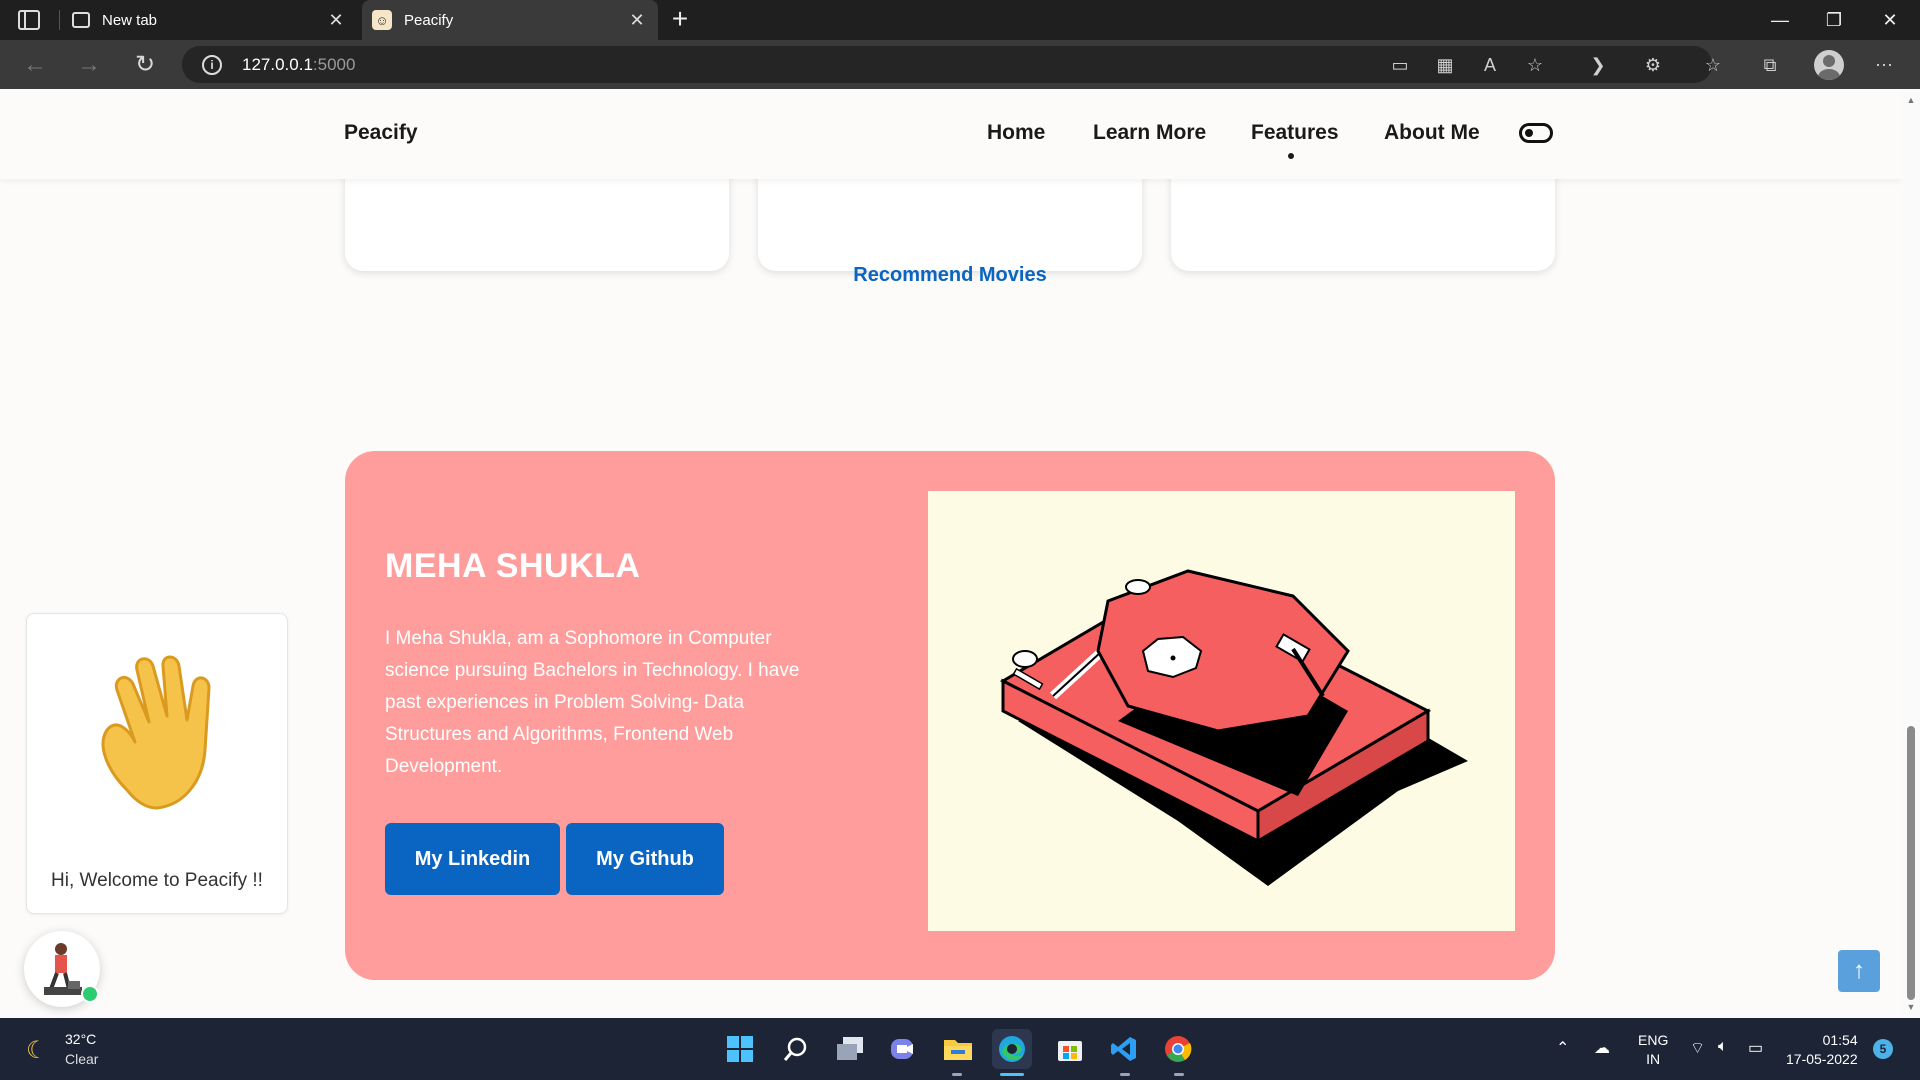 This screenshot has width=1920, height=1080. Describe the element at coordinates (947, 64) in the screenshot. I see `address-bar: i 127.0.0.1:5000 ▭ ▦ A ☆` at that location.